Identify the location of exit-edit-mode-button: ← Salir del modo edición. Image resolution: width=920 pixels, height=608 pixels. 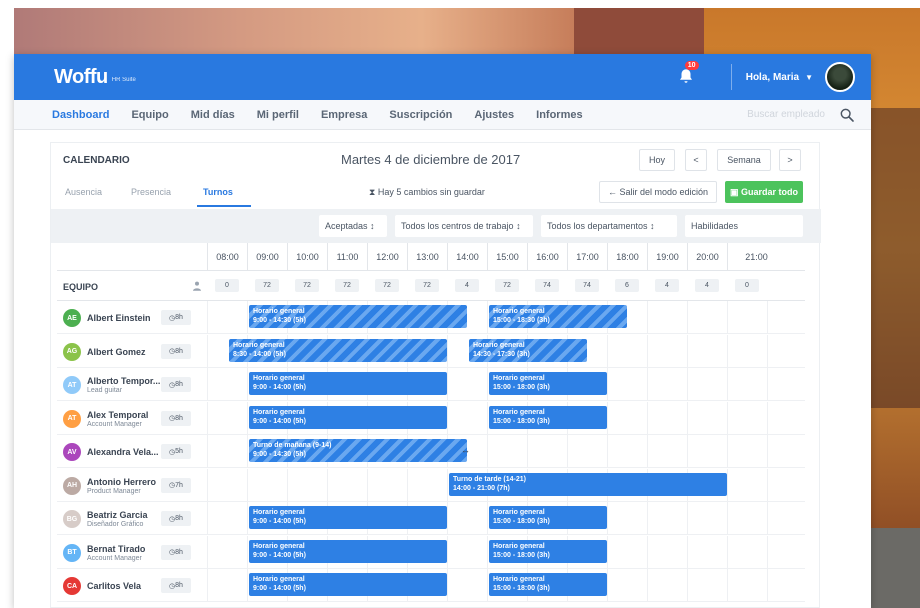
(658, 192).